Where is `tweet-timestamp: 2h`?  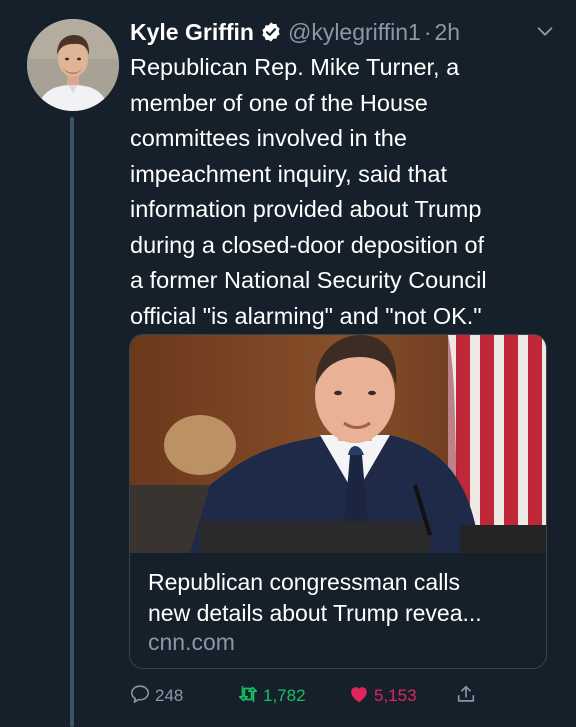 tweet-timestamp: 2h is located at coordinates (448, 32).